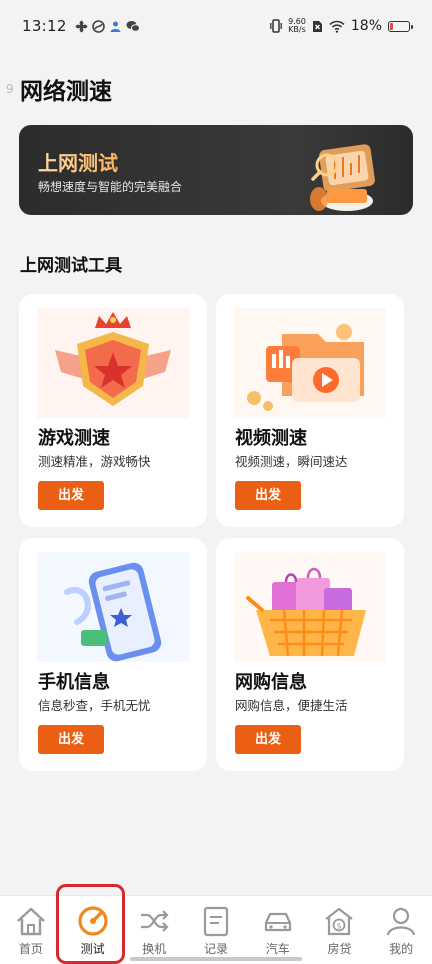  What do you see at coordinates (268, 495) in the screenshot?
I see `go-button-video-speed: 出发` at bounding box center [268, 495].